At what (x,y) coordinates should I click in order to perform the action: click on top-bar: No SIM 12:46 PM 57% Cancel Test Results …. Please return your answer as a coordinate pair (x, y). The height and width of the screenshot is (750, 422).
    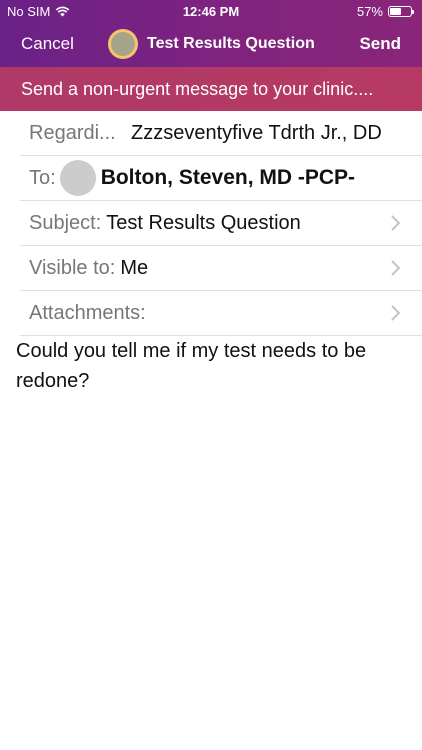
    Looking at the image, I should click on (211, 33).